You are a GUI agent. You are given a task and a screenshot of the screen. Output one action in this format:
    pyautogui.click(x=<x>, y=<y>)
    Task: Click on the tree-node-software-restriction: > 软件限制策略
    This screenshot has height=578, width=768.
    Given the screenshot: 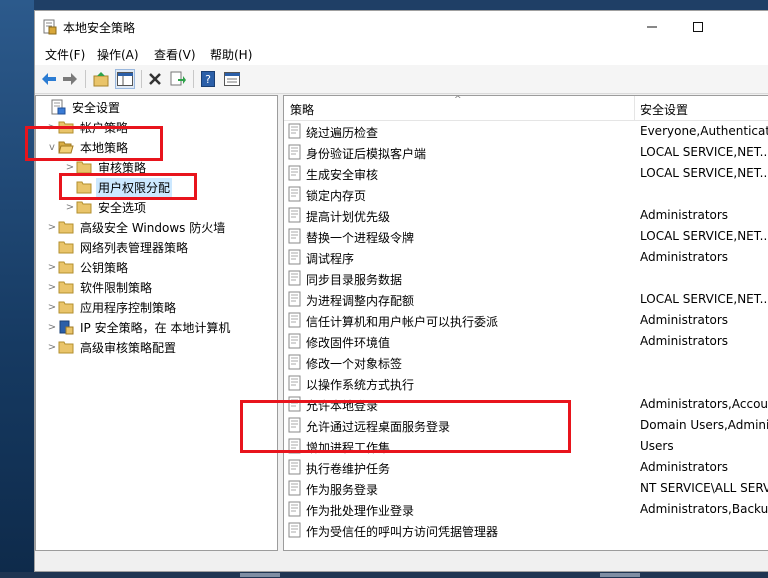 What is the action you would take?
    pyautogui.click(x=100, y=287)
    